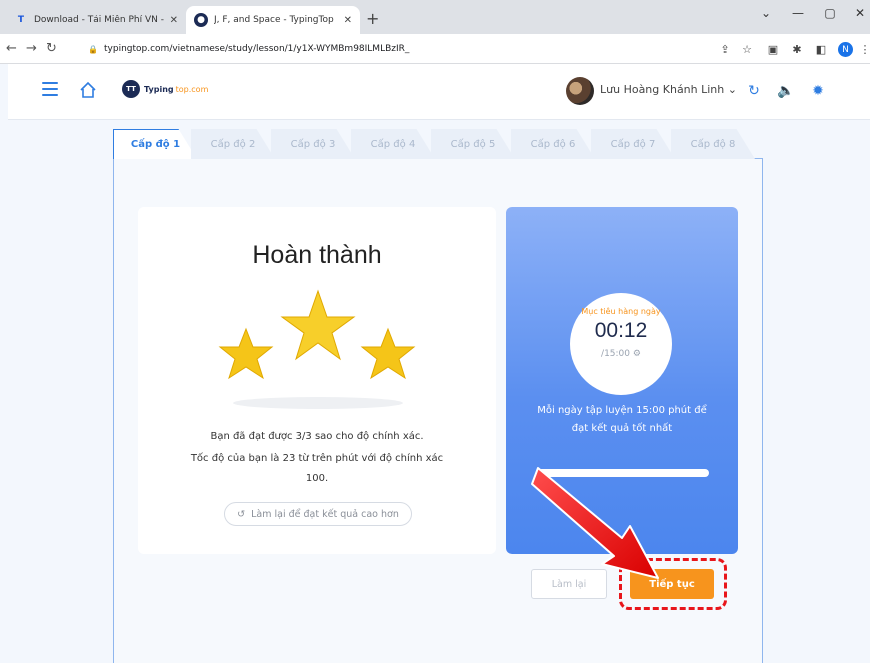 This screenshot has width=870, height=663. What do you see at coordinates (159, 89) in the screenshot?
I see `logo-text: Typing` at bounding box center [159, 89].